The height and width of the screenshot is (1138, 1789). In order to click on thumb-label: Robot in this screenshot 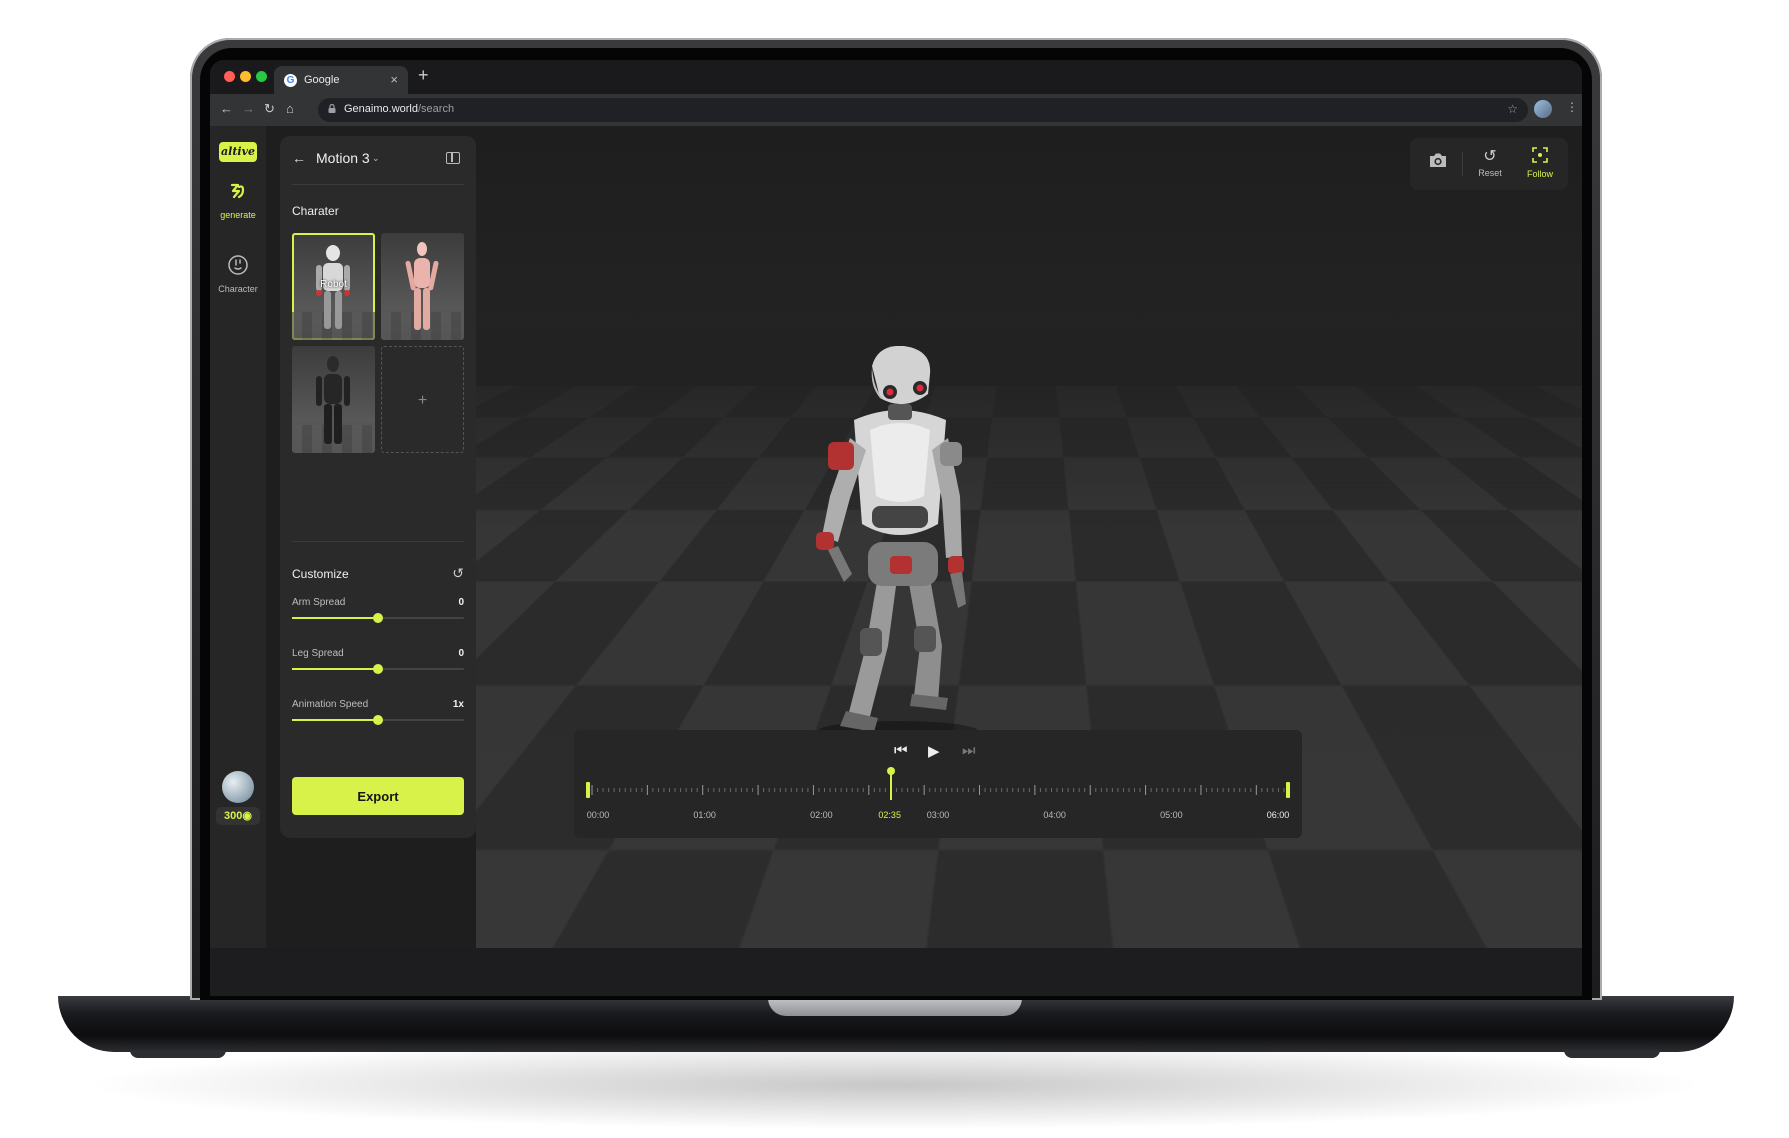, I will do `click(333, 284)`.